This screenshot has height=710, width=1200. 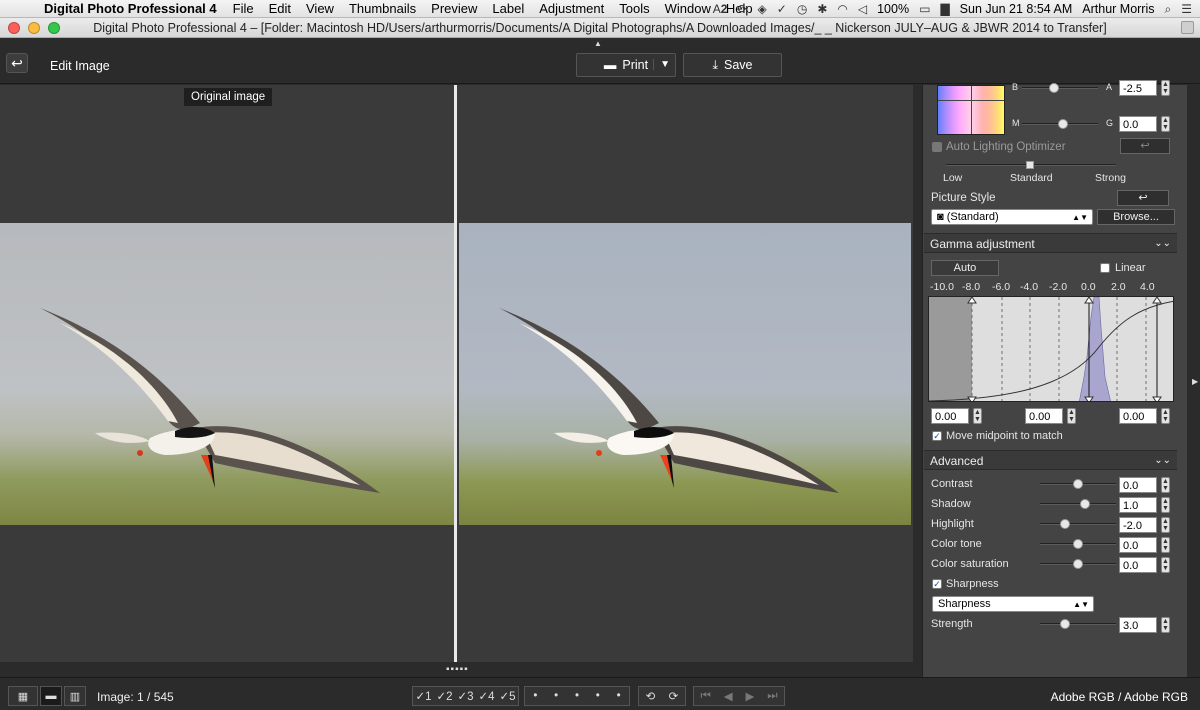 What do you see at coordinates (728, 696) in the screenshot?
I see `prev-image-icon: ◀` at bounding box center [728, 696].